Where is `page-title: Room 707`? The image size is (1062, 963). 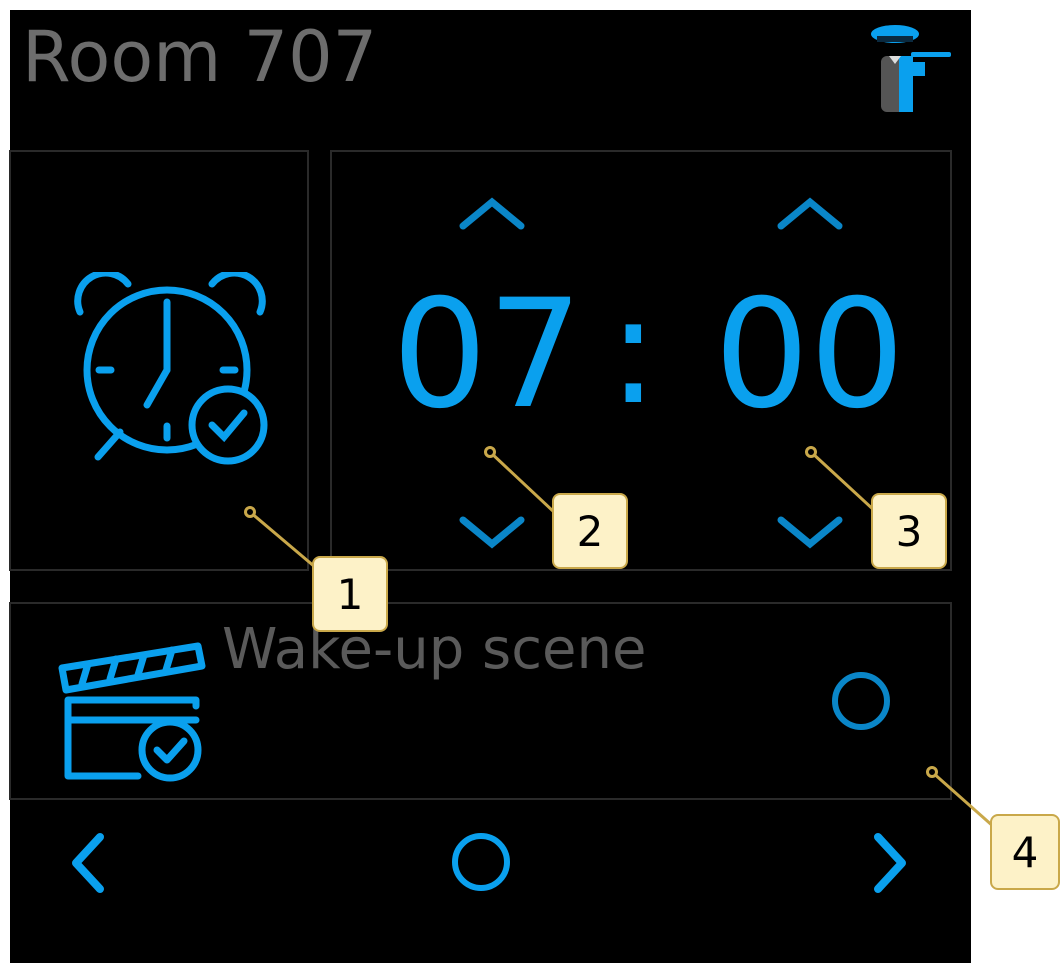
page-title: Room 707 is located at coordinates (200, 57).